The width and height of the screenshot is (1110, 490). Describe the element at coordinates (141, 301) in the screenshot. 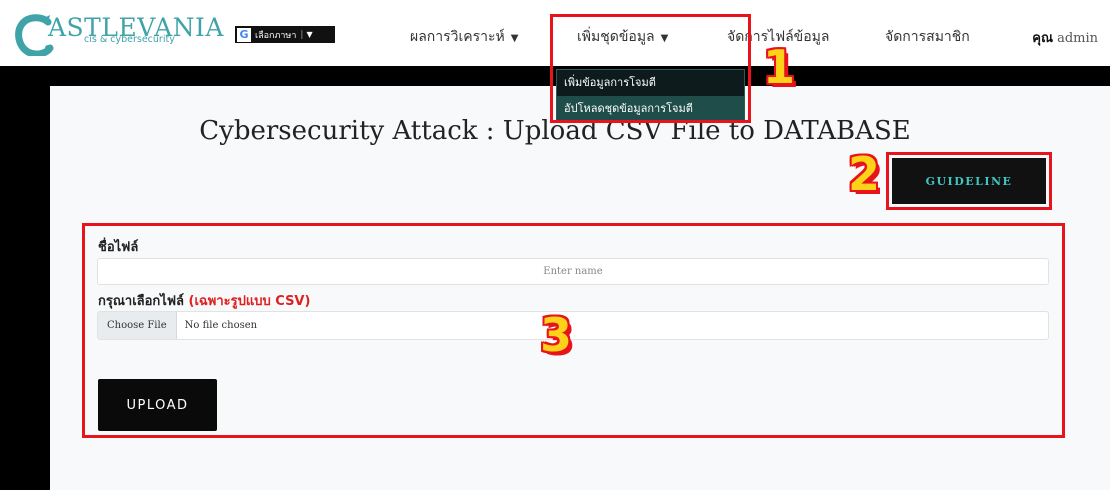

I see `file-select-label-text: กรุณาเลือกไฟล์` at that location.